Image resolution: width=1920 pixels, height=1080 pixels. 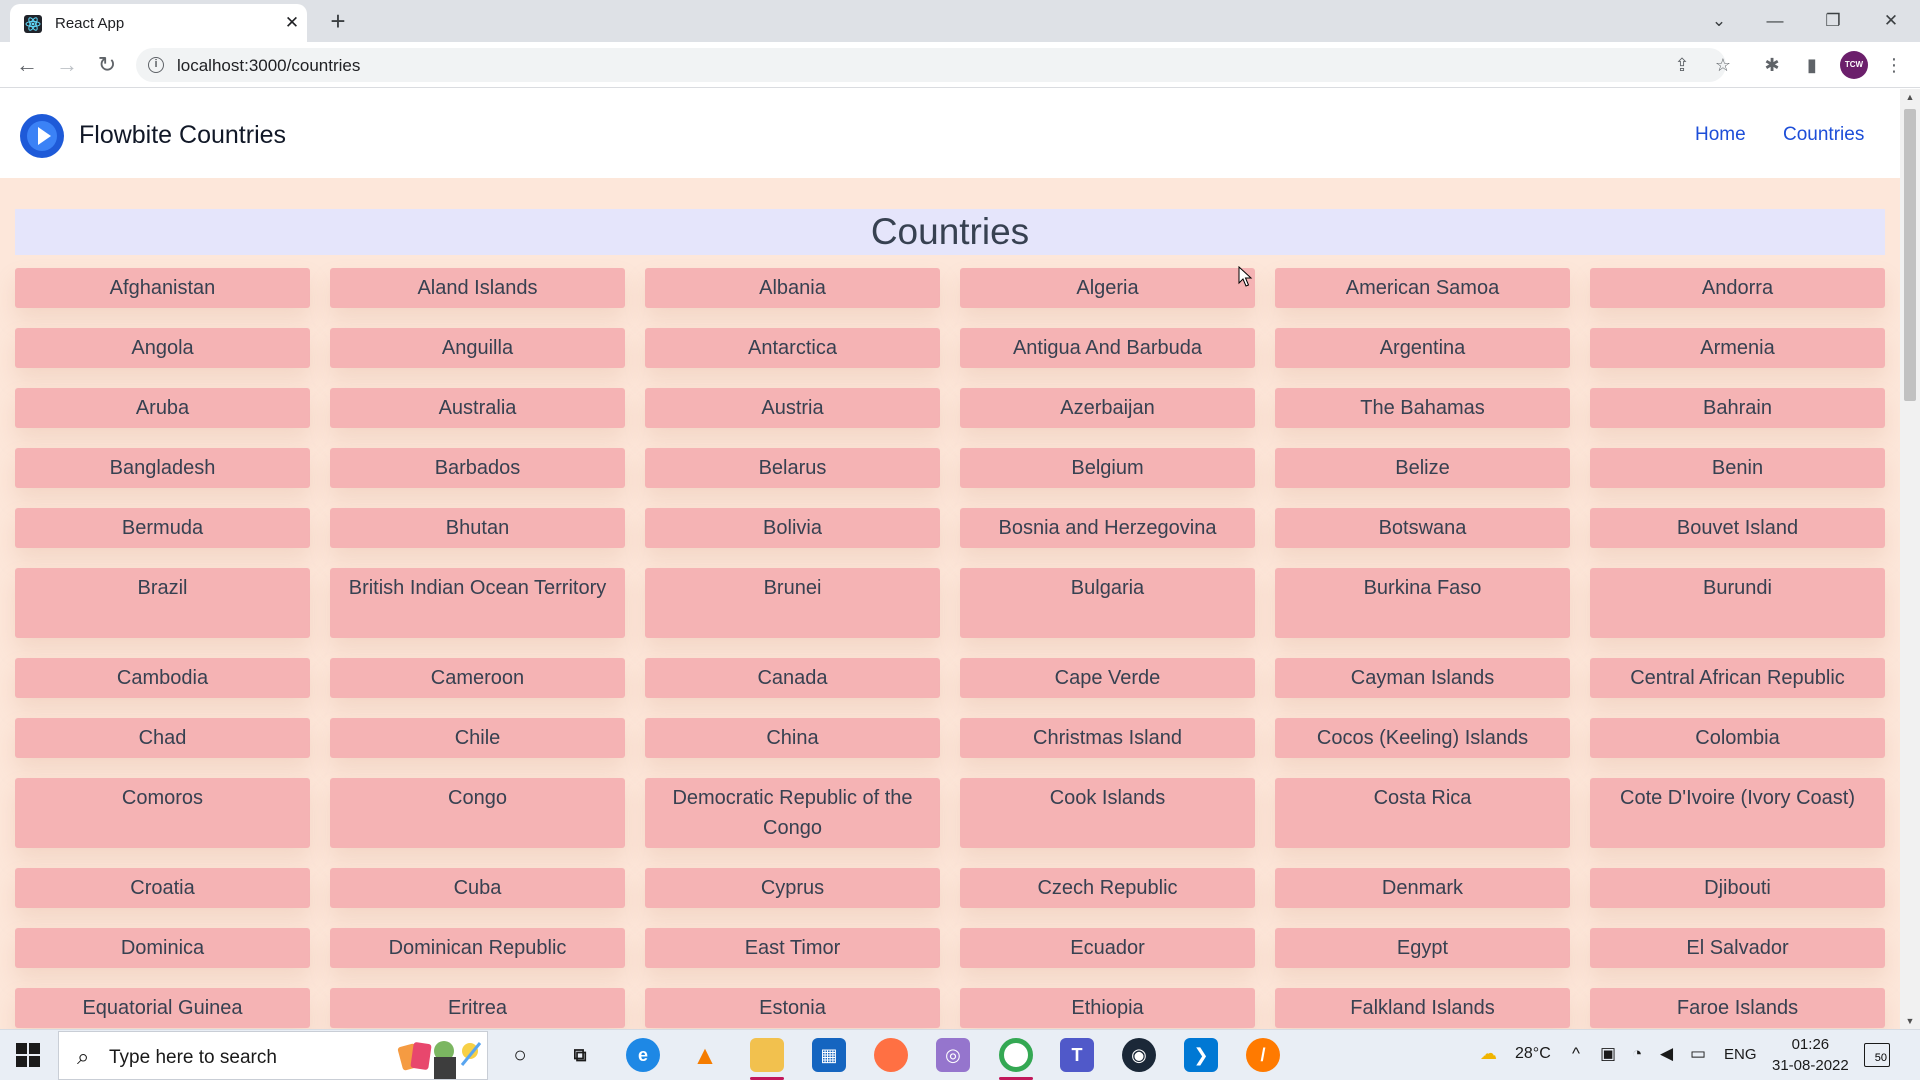 I want to click on country-button: Dominica, so click(x=162, y=948).